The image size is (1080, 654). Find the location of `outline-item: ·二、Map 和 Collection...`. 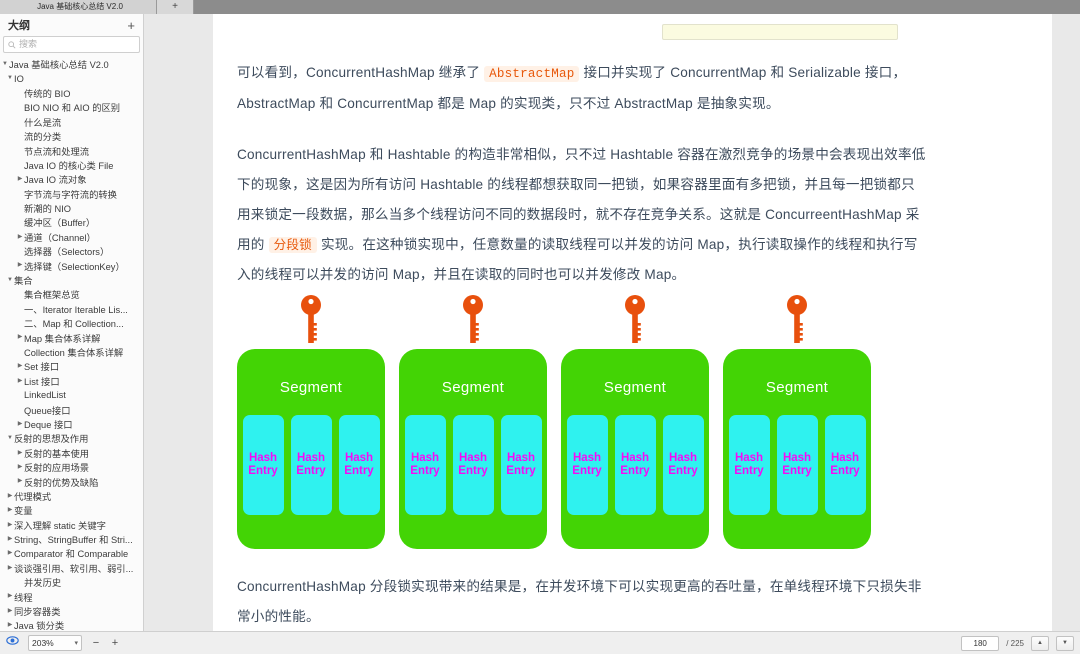

outline-item: ·二、Map 和 Collection... is located at coordinates (71, 323).